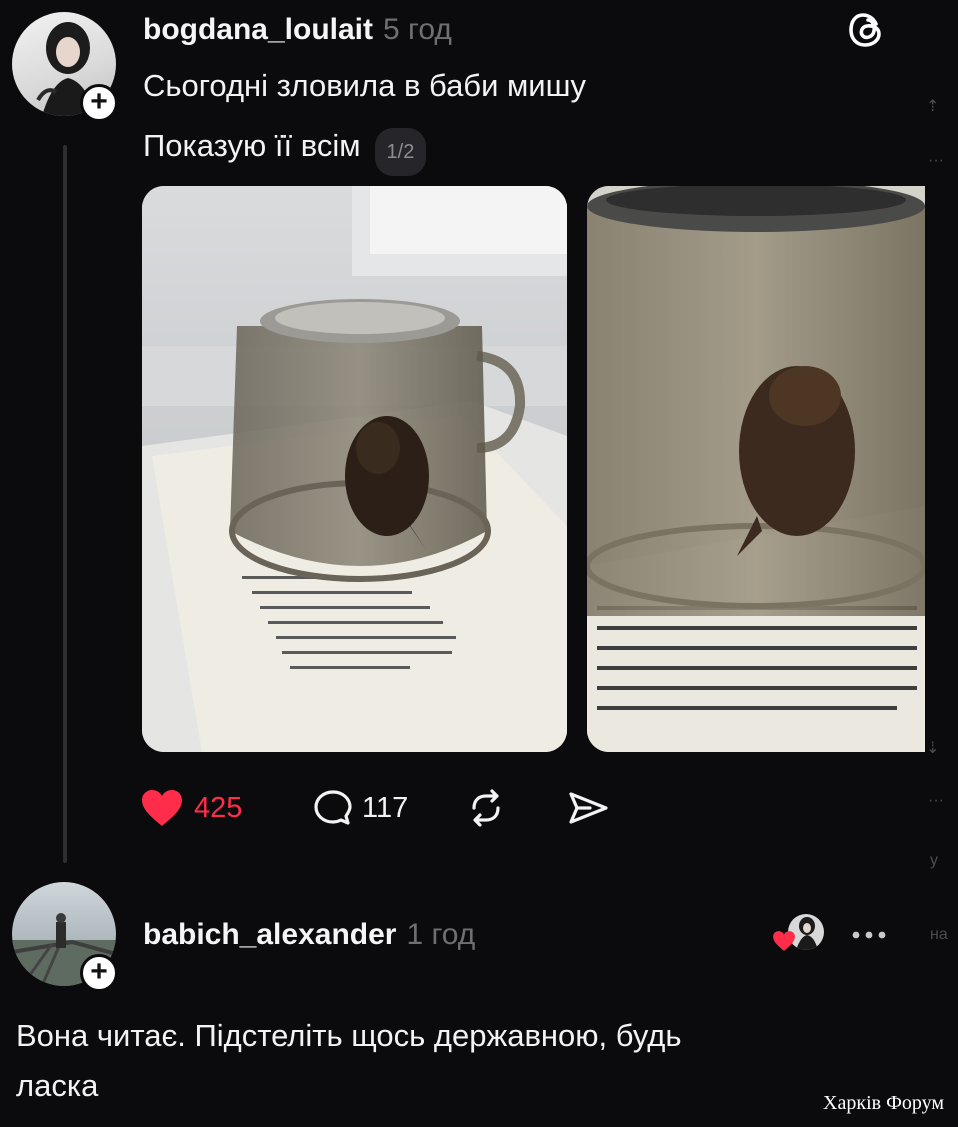 The height and width of the screenshot is (1127, 958). I want to click on post-text-line2: Показую її всім, so click(252, 145).